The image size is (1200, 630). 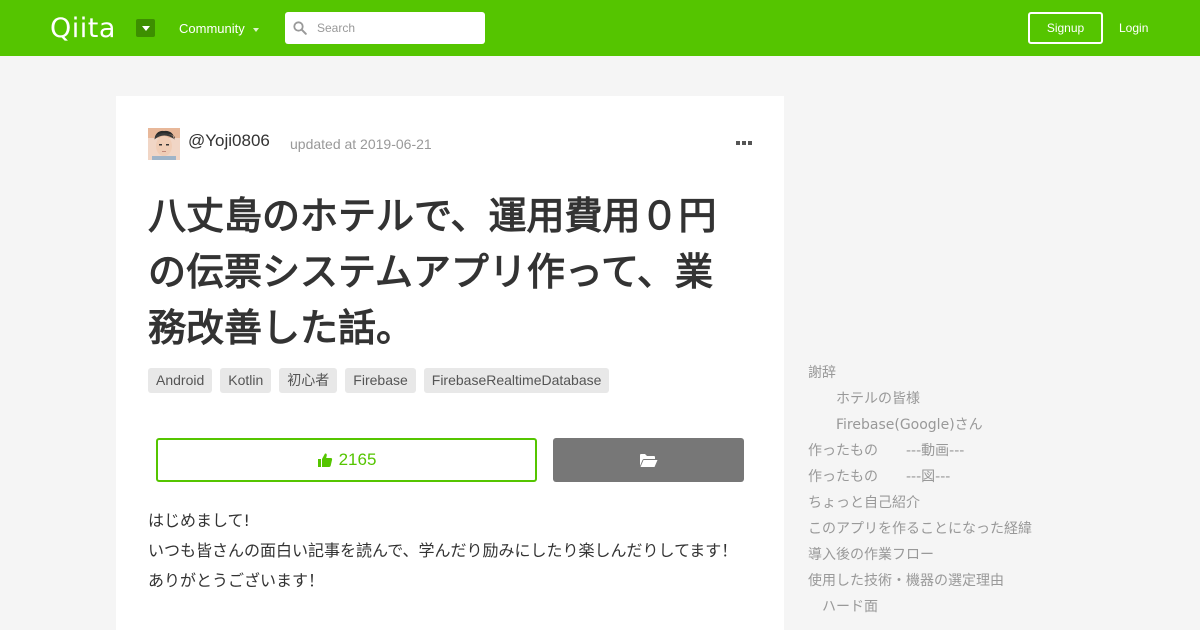 What do you see at coordinates (229, 141) in the screenshot?
I see `author-name: @Yoji0806` at bounding box center [229, 141].